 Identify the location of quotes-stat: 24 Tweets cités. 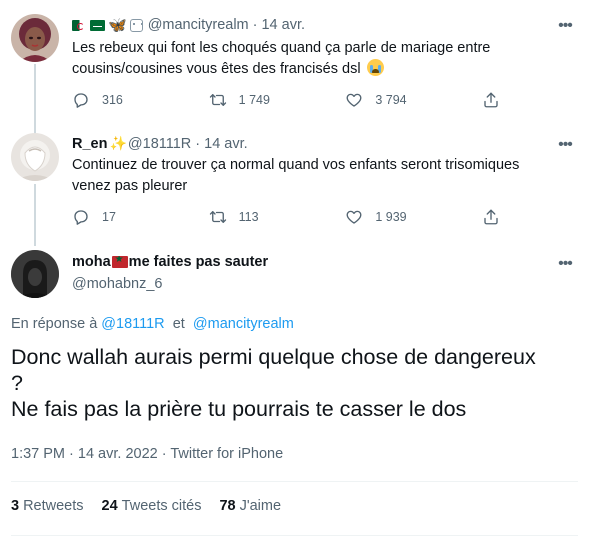
(152, 506).